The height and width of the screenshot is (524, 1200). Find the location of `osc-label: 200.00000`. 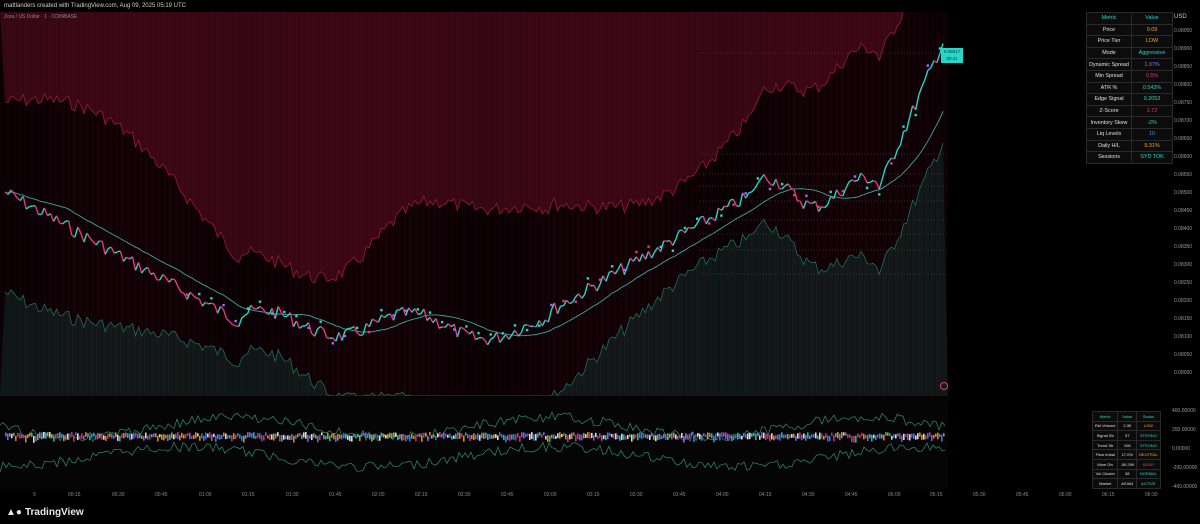

osc-label: 200.00000 is located at coordinates (1184, 430).